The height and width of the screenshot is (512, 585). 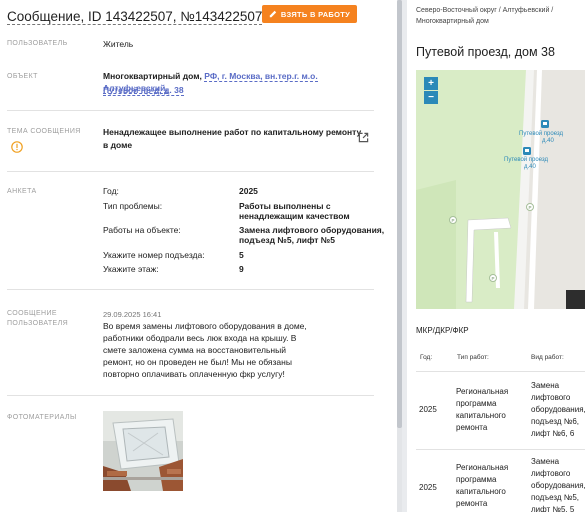 I want to click on photo-image, so click(x=143, y=451).